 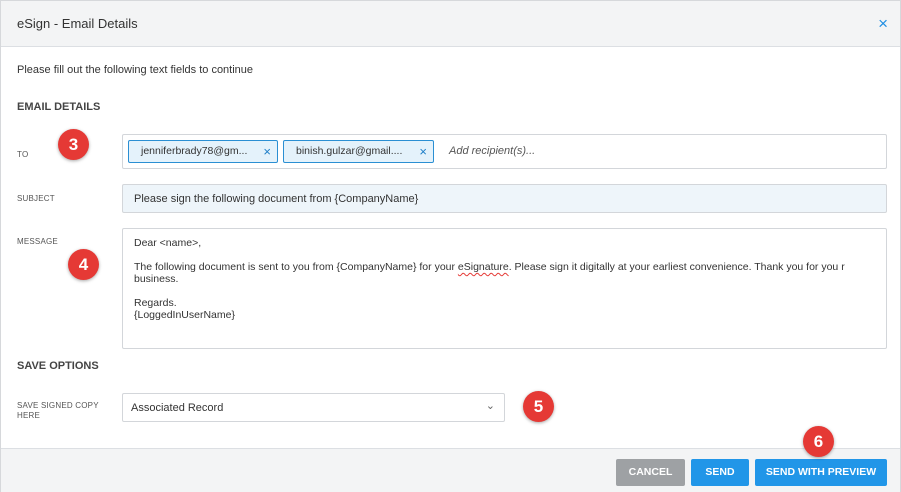 What do you see at coordinates (818, 441) in the screenshot?
I see `step-marker: 6` at bounding box center [818, 441].